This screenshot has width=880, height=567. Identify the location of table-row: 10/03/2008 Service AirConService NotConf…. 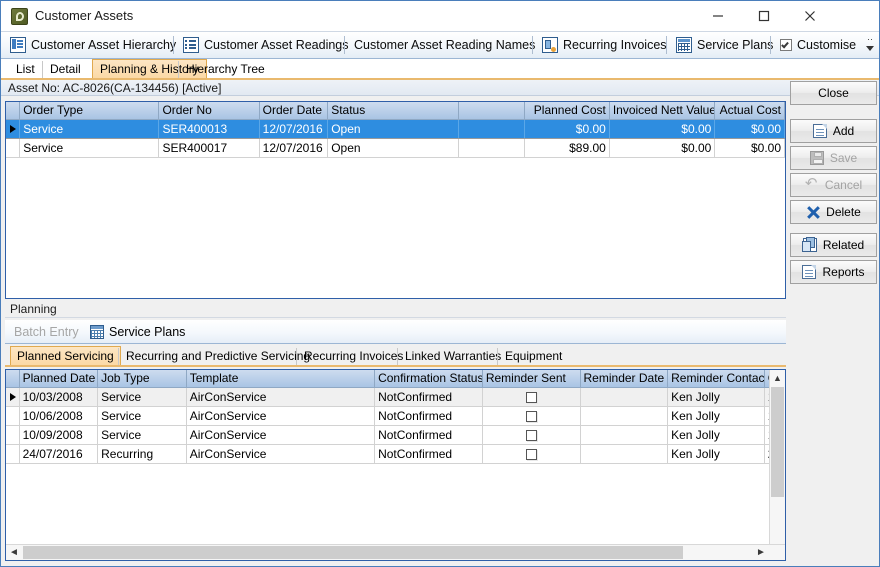
(396, 397).